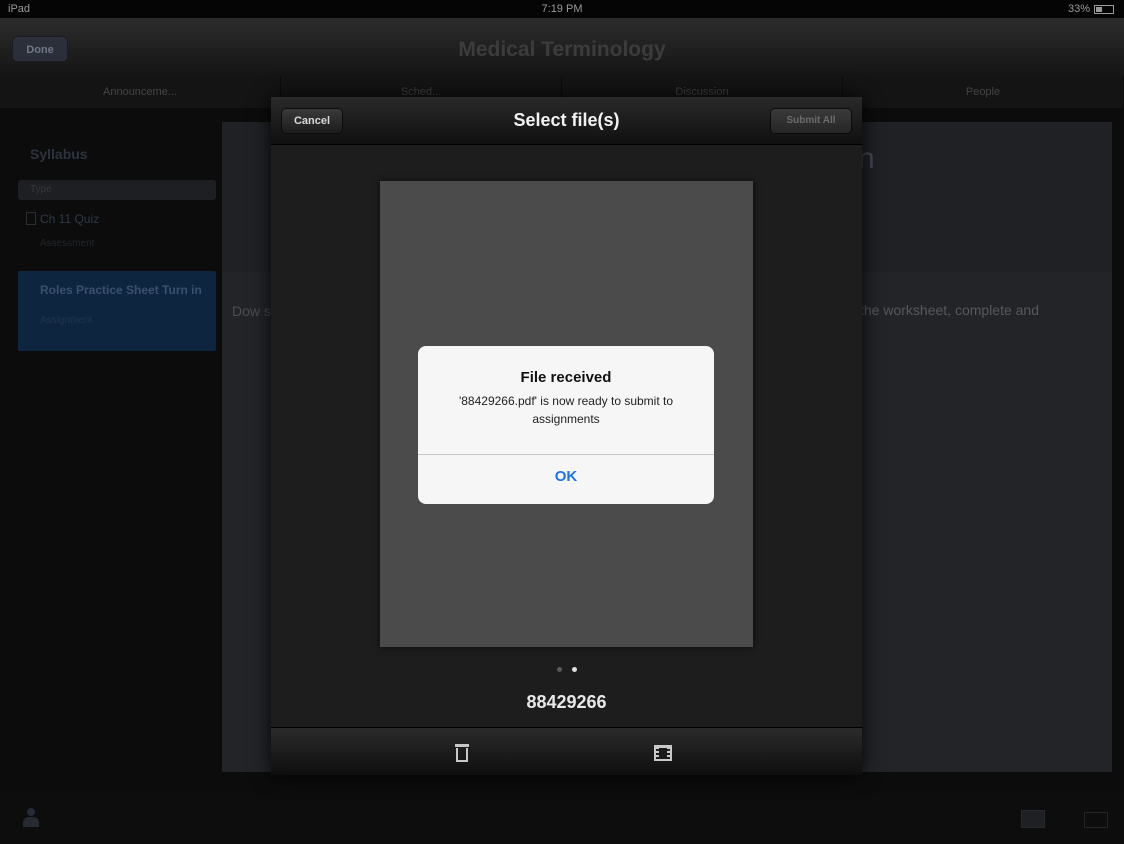 The width and height of the screenshot is (1124, 844). Describe the element at coordinates (121, 290) in the screenshot. I see `sidebar-item-label: Roles Practice Sheet Turn in` at that location.